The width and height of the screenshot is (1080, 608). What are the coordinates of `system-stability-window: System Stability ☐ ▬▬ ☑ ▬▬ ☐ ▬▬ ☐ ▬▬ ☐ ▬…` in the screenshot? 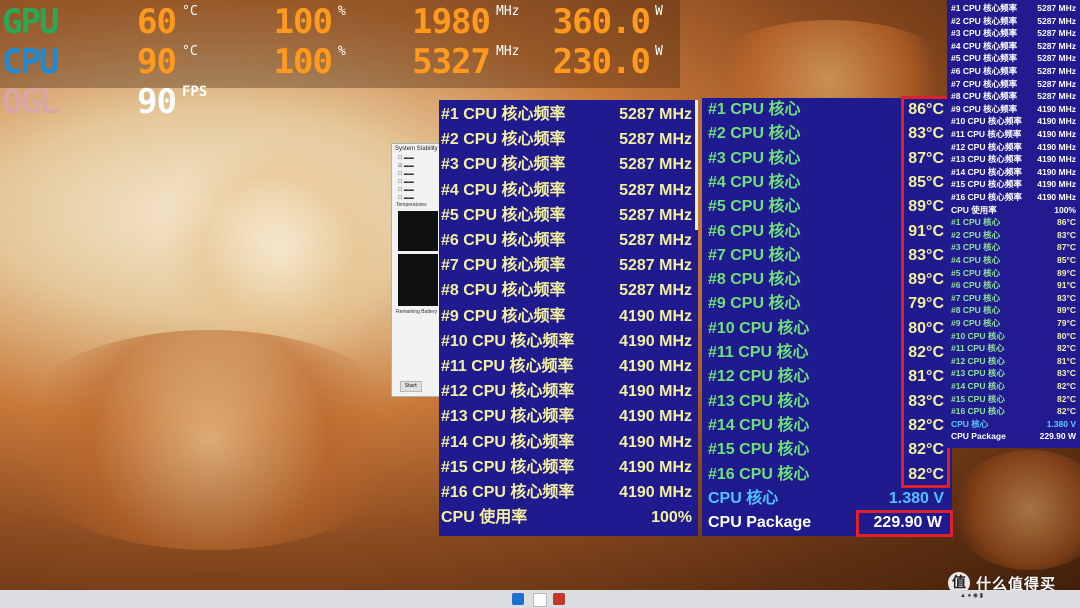 It's located at (418, 270).